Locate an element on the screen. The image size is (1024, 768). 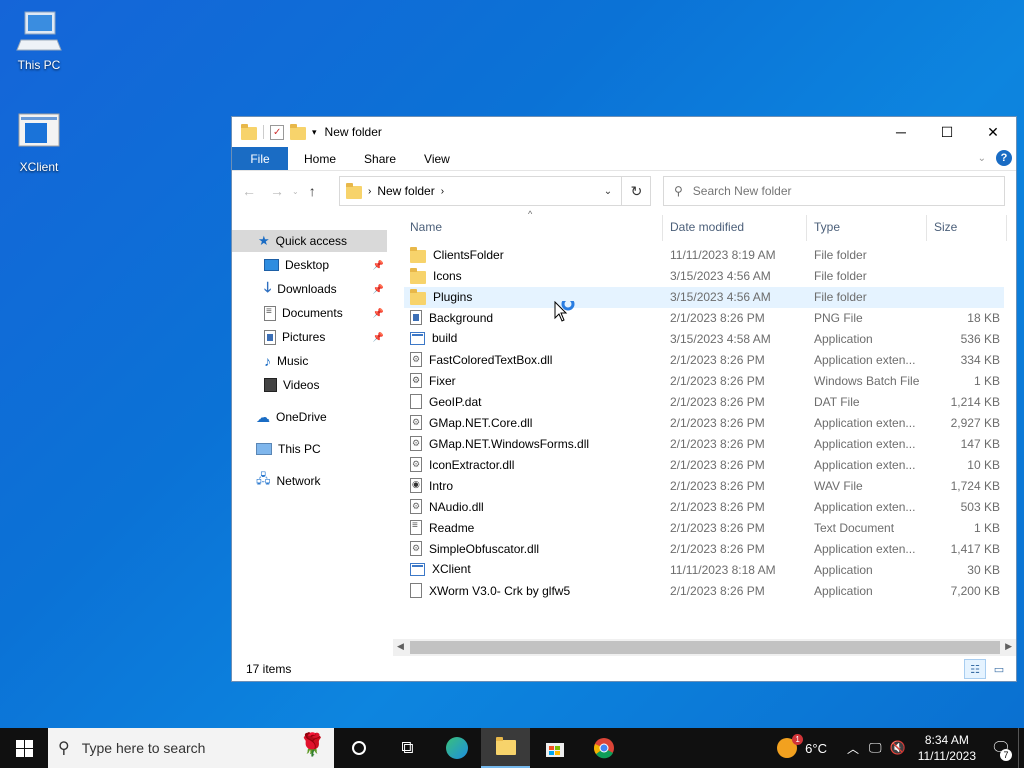
show-hidden-icons-chevron-icon: ︿ is located at coordinates (853, 748).